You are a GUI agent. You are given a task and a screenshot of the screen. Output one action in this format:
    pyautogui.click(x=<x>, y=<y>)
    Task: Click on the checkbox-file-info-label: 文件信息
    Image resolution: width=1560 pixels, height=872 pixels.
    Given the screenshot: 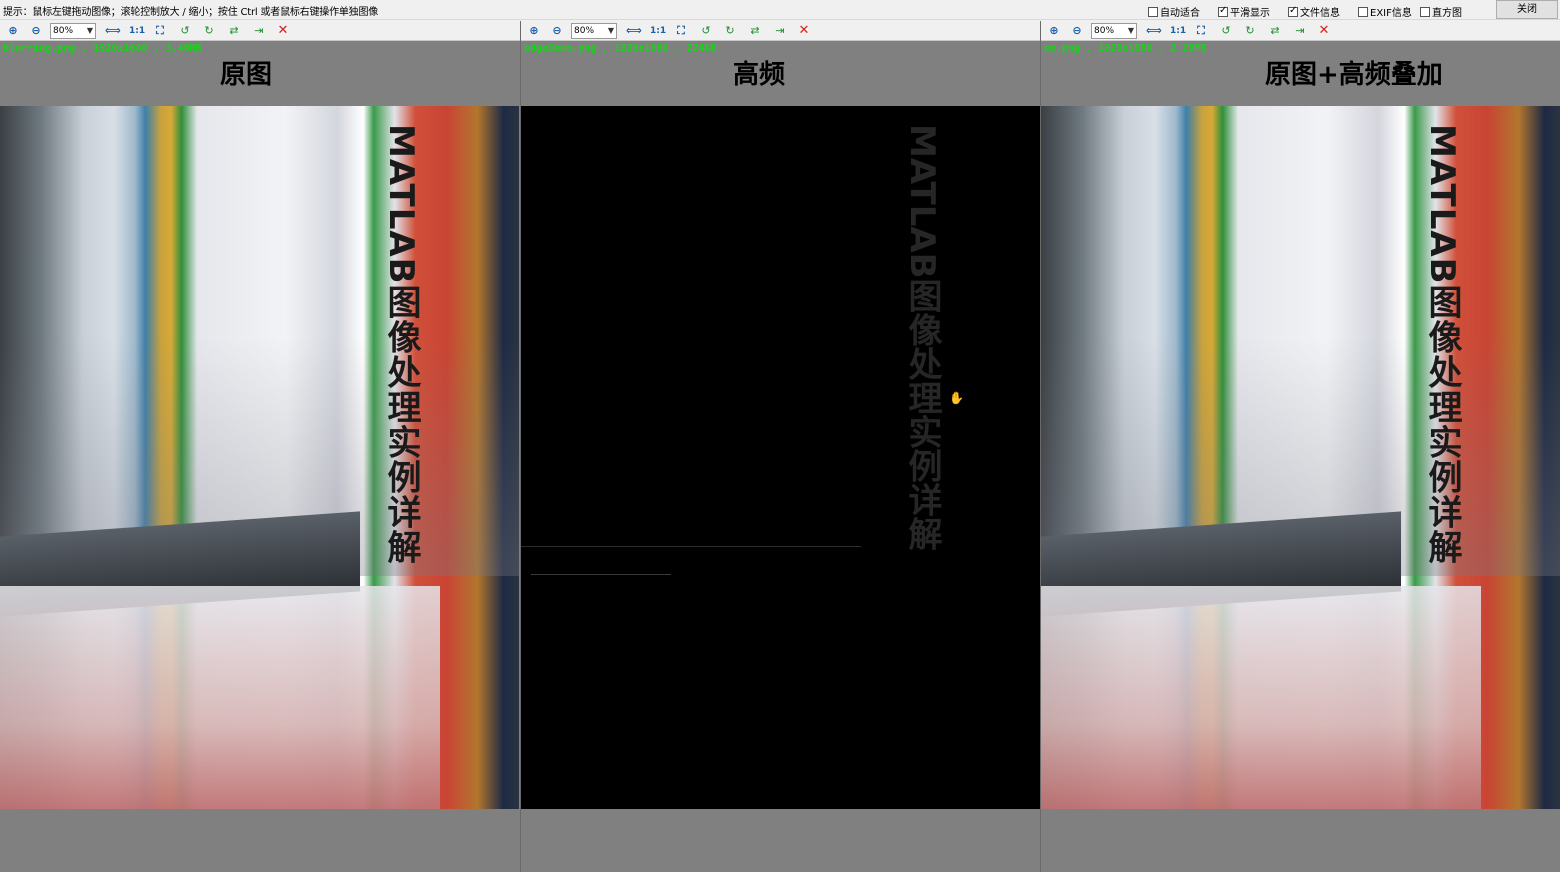 What is the action you would take?
    pyautogui.click(x=1320, y=13)
    